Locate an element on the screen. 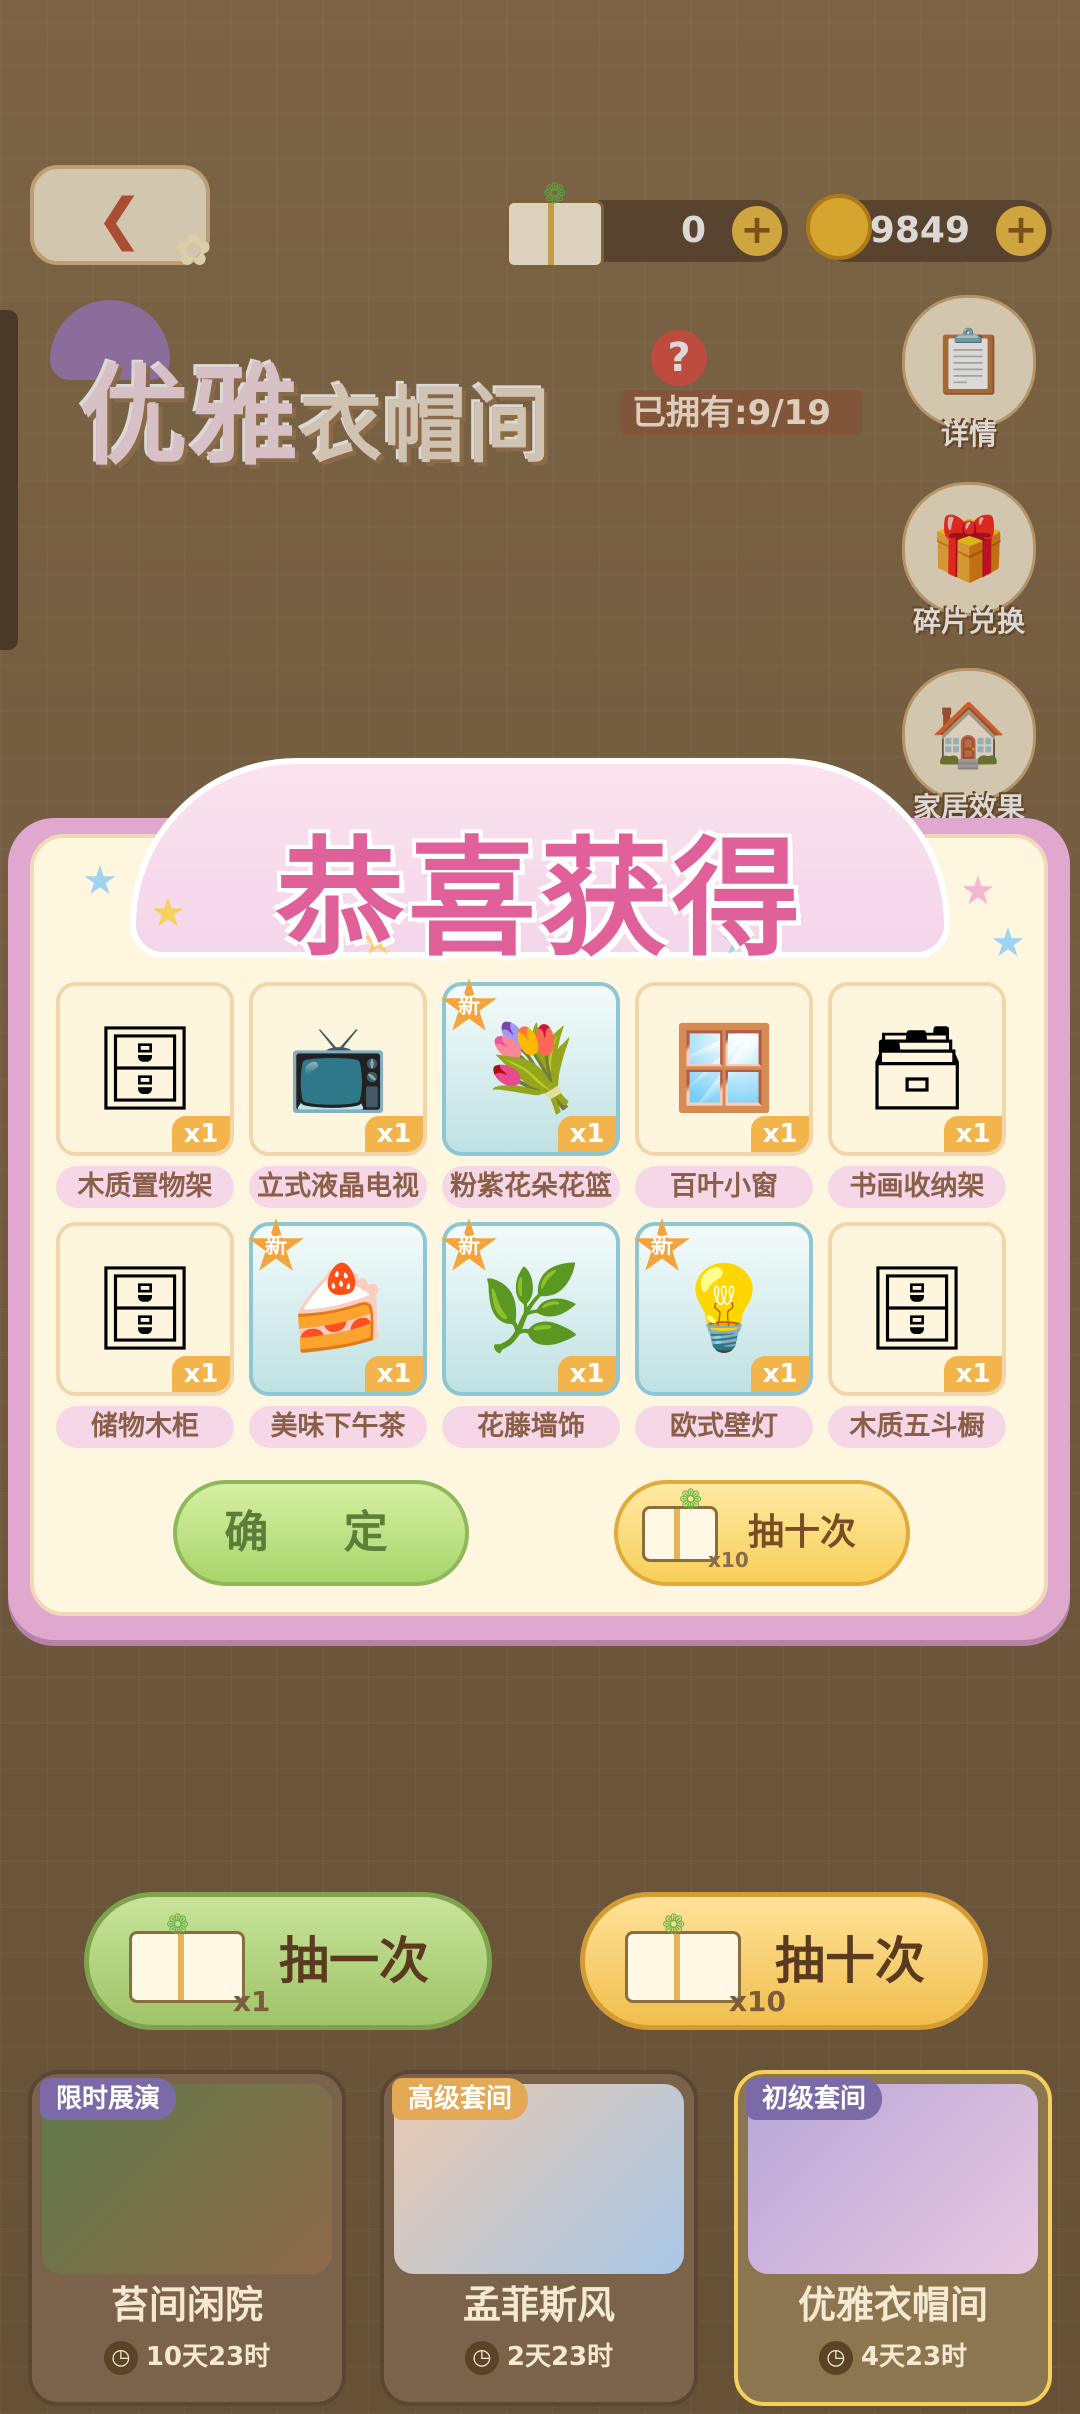 The height and width of the screenshot is (2414, 1080). draw-one-button: ❁ x1 抽一次 is located at coordinates (288, 1961).